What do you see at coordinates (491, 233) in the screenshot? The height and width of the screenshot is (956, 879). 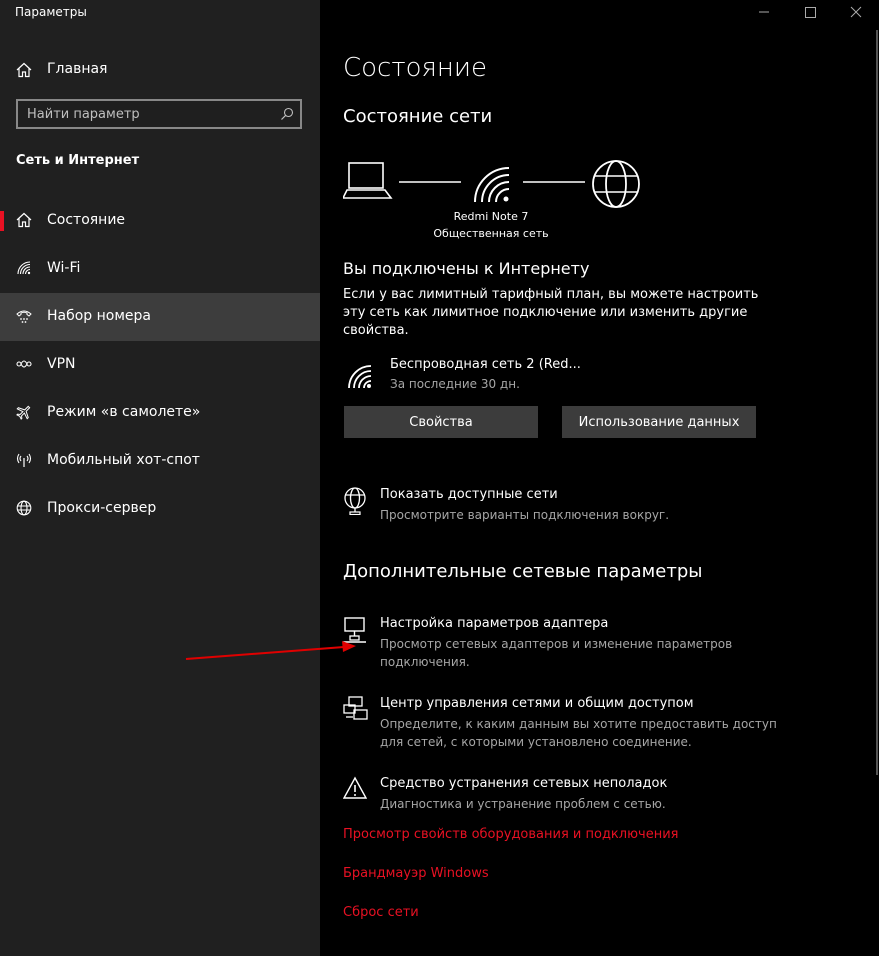 I see `network-type: Общественная сеть` at bounding box center [491, 233].